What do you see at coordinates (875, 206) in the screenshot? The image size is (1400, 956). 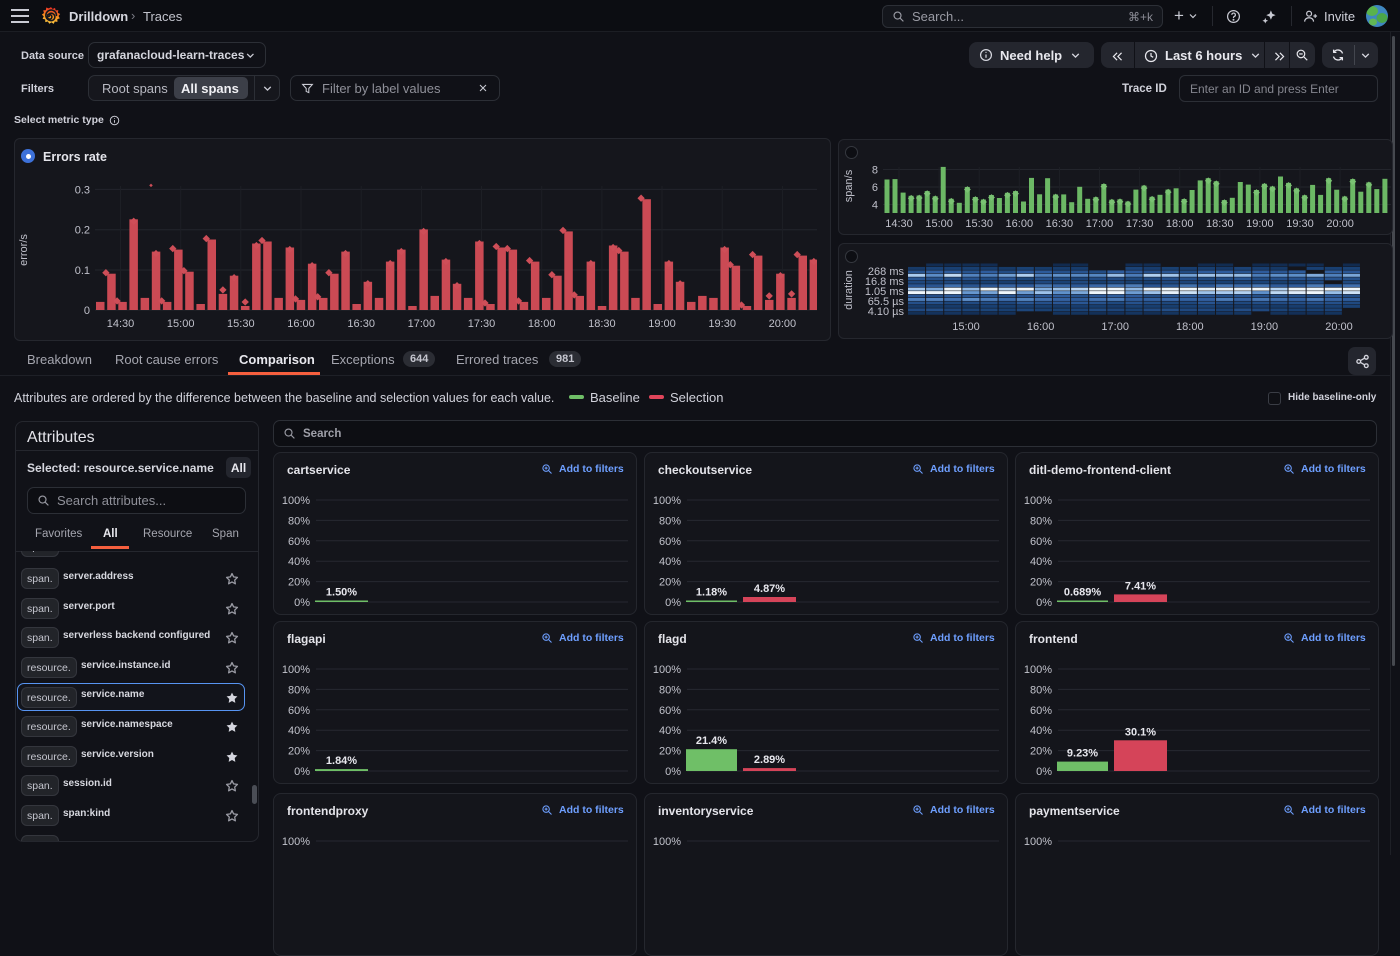 I see `svg-text: 4` at bounding box center [875, 206].